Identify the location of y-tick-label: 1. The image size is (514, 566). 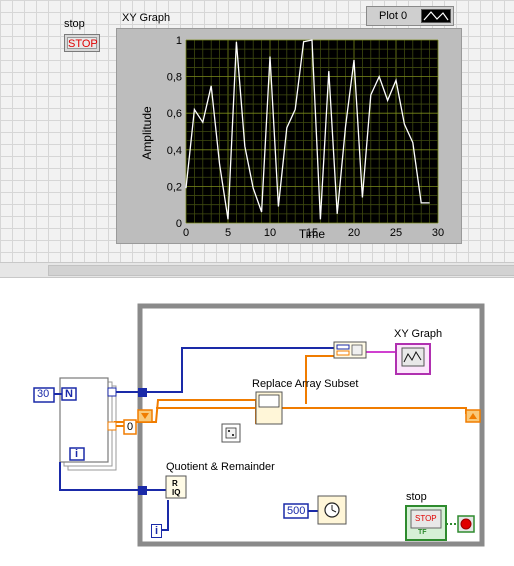
(179, 41).